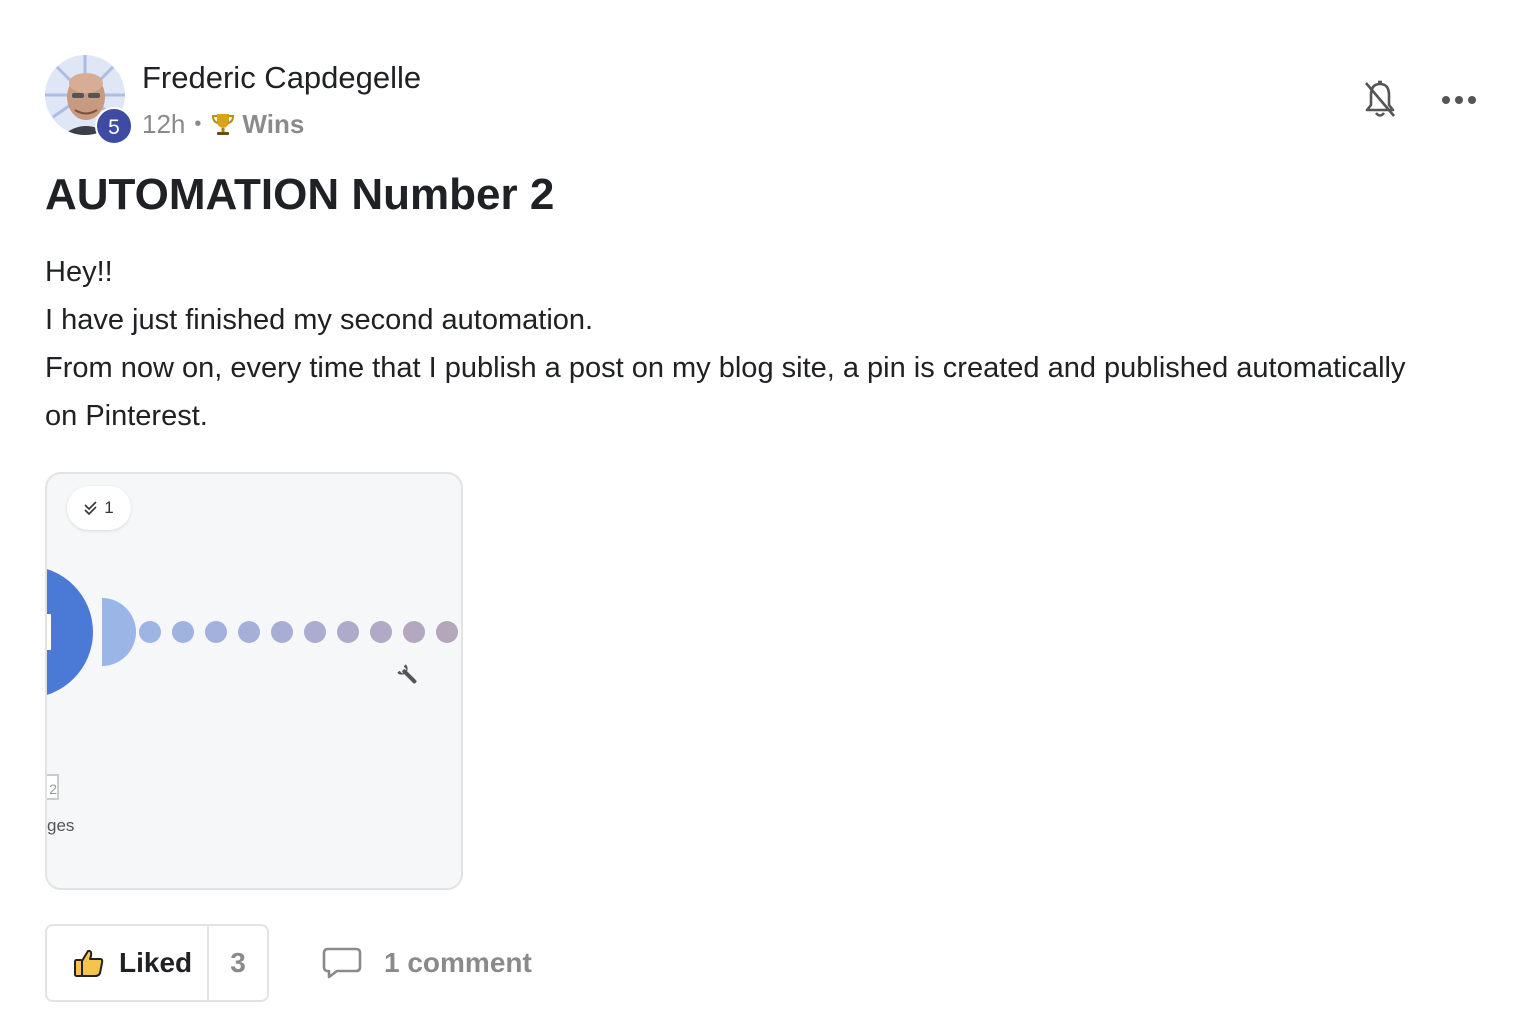 This screenshot has height=1034, width=1526. Describe the element at coordinates (298, 632) in the screenshot. I see `connector-dots` at that location.